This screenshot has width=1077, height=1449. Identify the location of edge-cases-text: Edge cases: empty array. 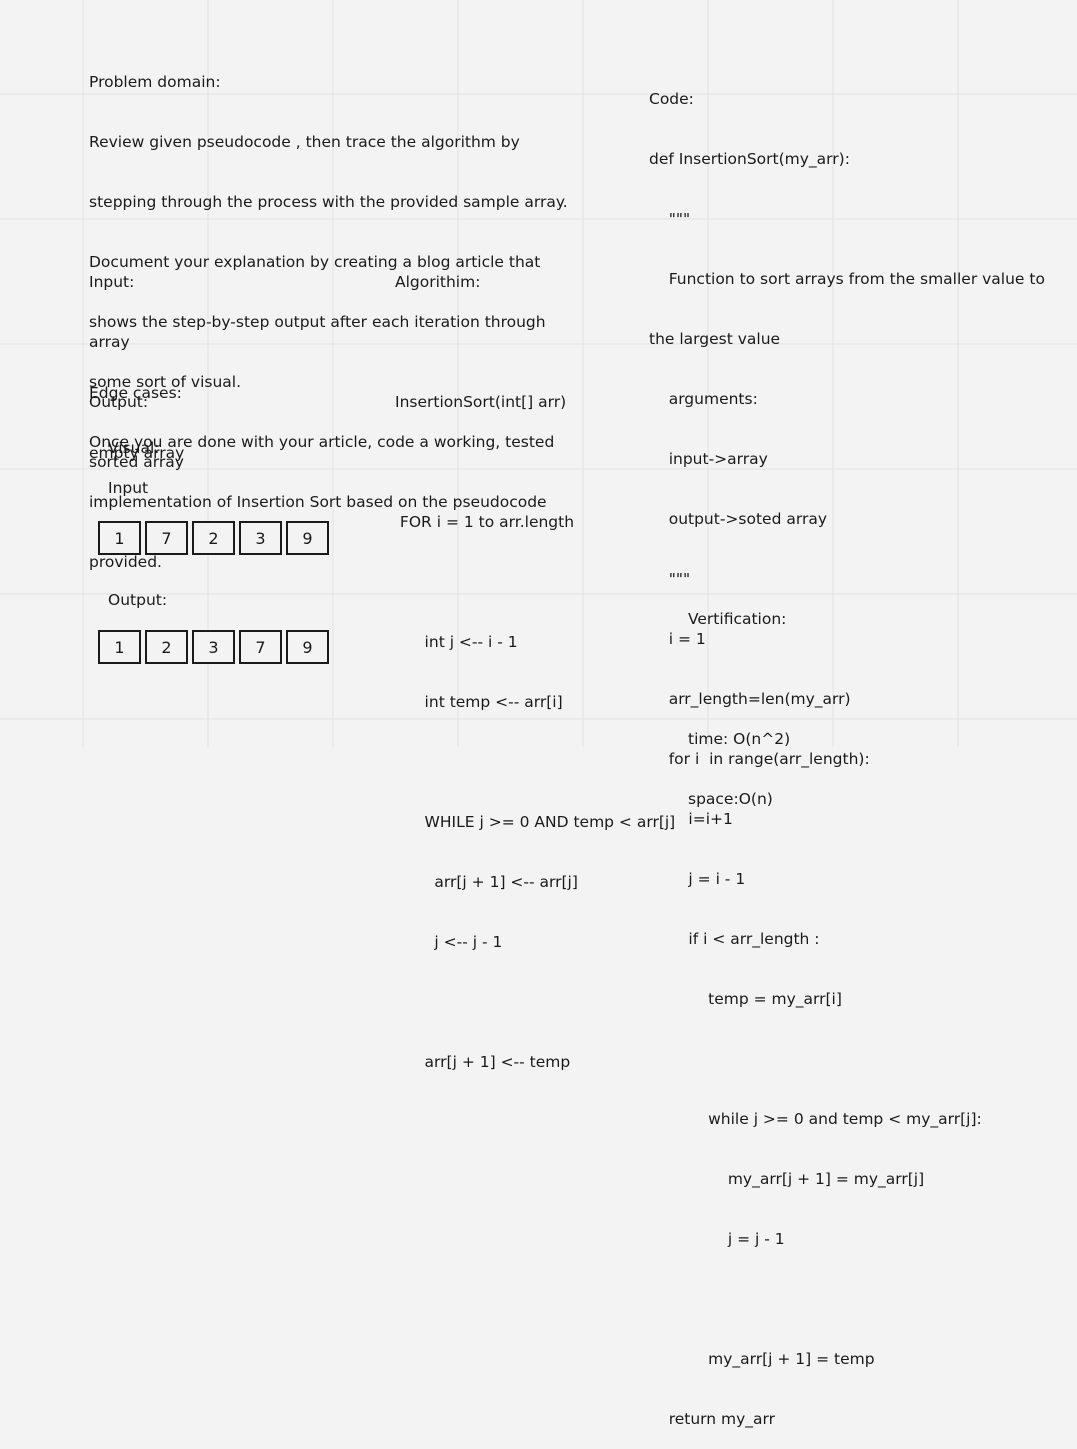
(136, 413).